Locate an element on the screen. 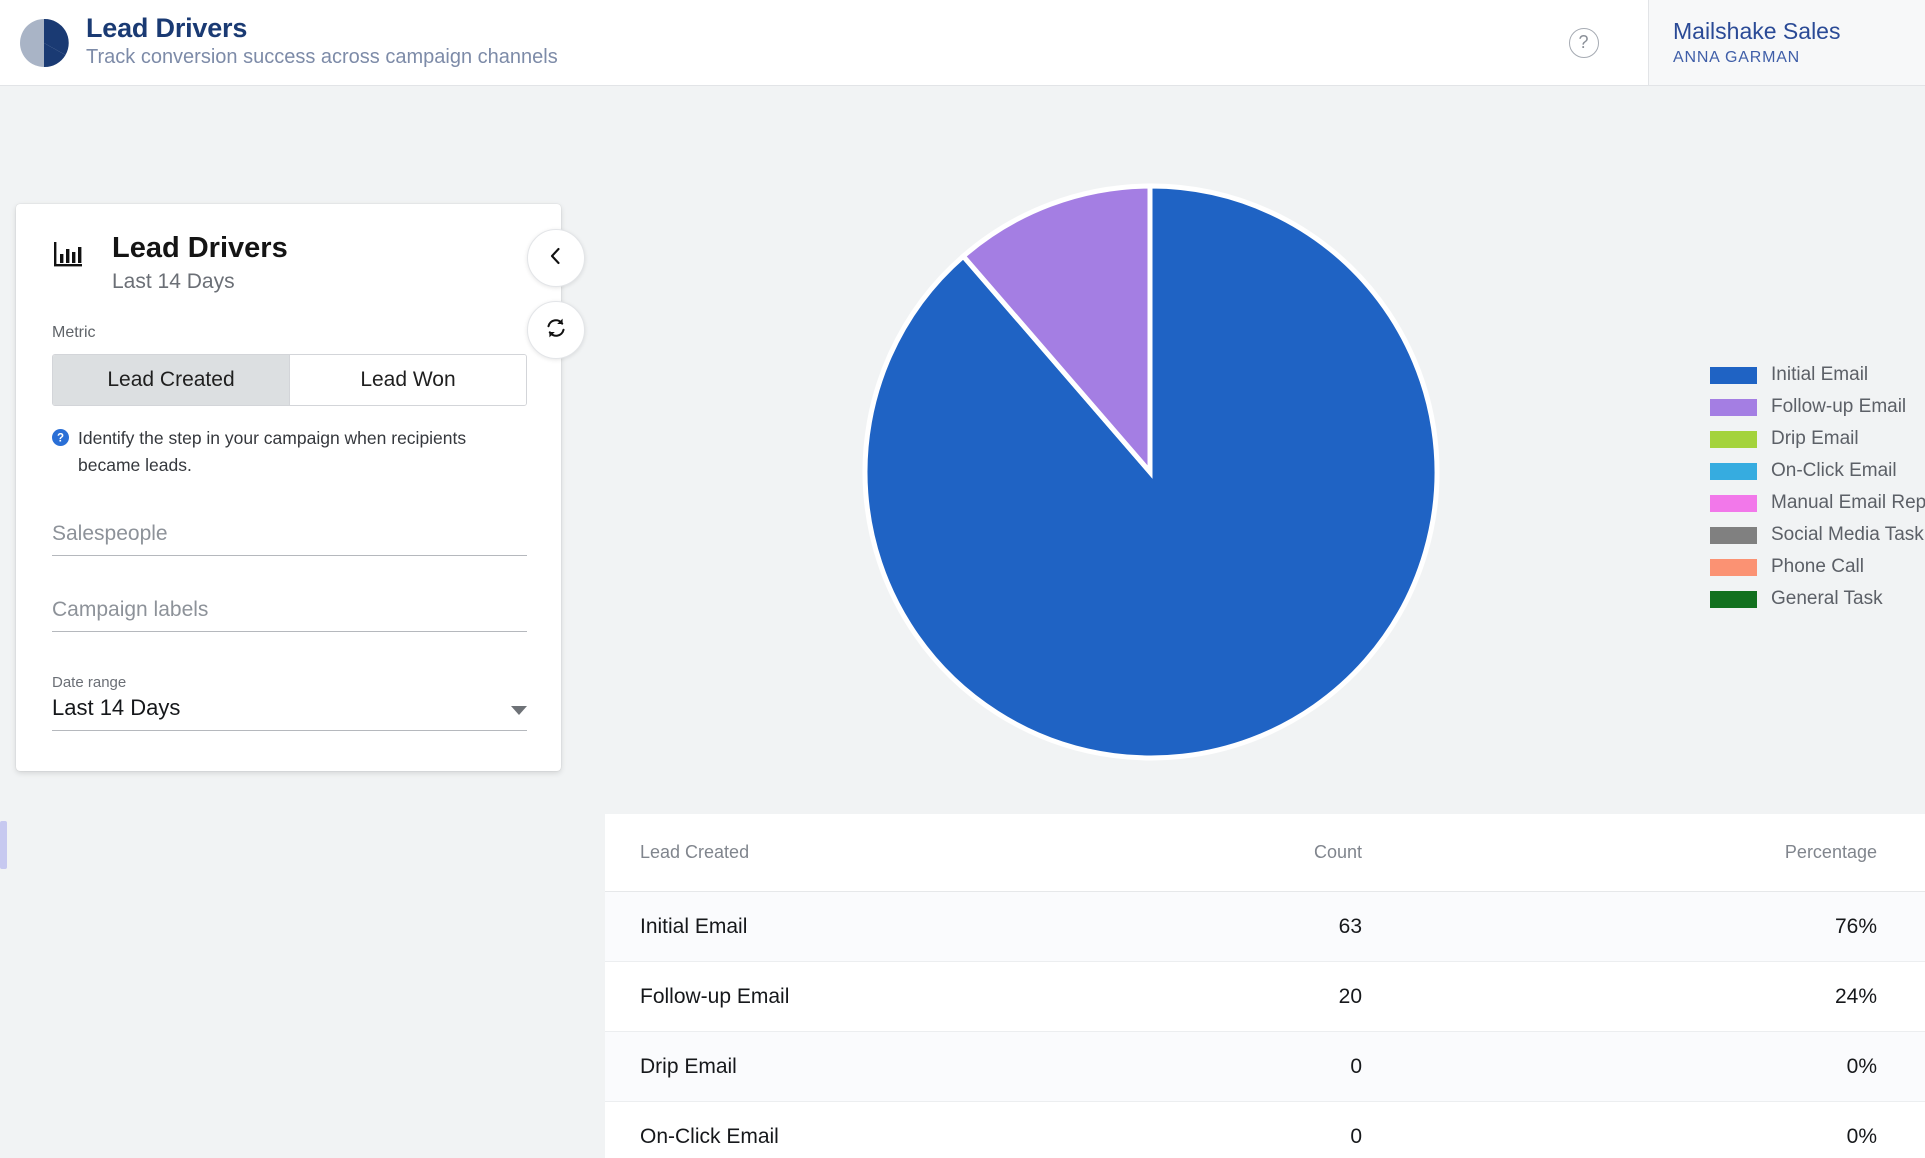 This screenshot has height=1158, width=1925. date-range-label: Date range is located at coordinates (89, 683).